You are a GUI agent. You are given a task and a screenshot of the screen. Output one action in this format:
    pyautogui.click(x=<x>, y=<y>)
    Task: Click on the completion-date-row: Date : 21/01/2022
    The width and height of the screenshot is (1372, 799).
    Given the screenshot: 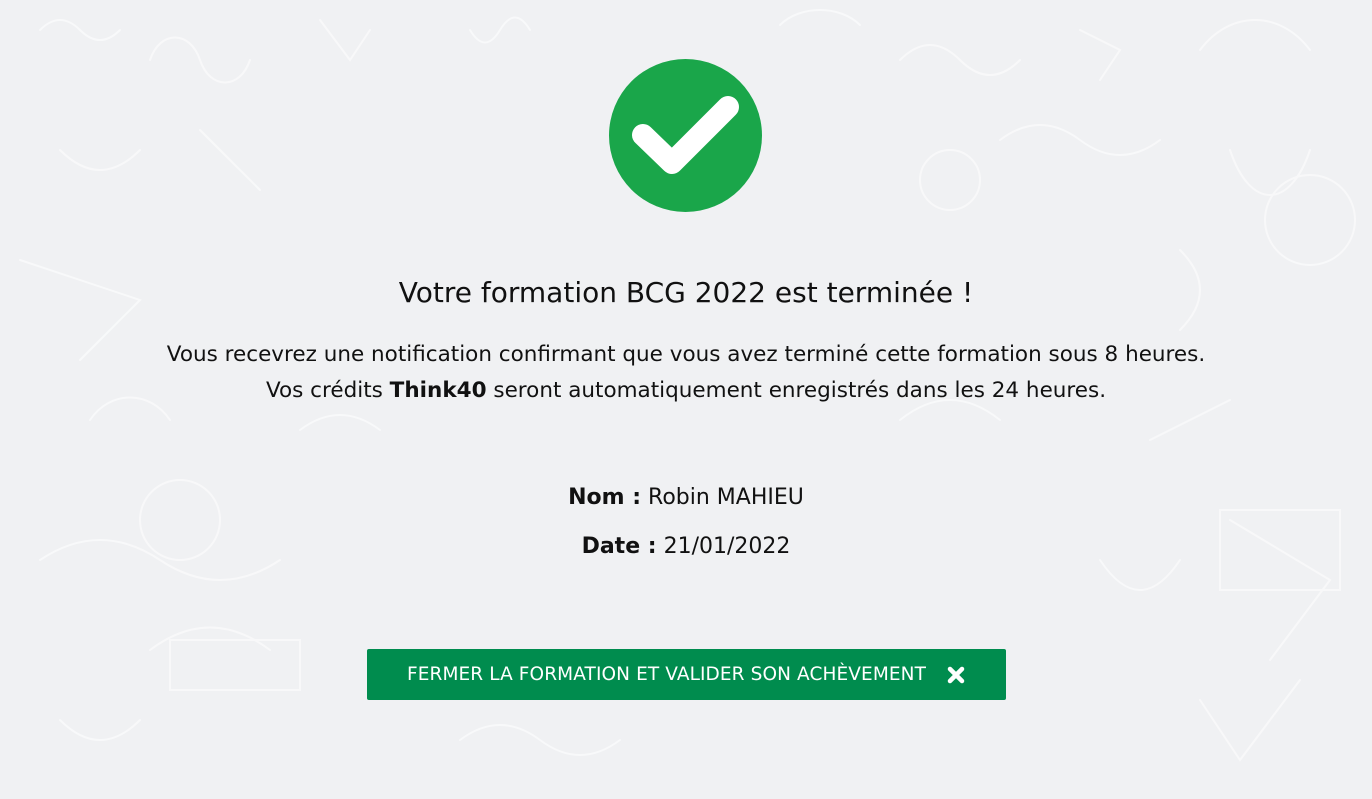 What is the action you would take?
    pyautogui.click(x=686, y=547)
    